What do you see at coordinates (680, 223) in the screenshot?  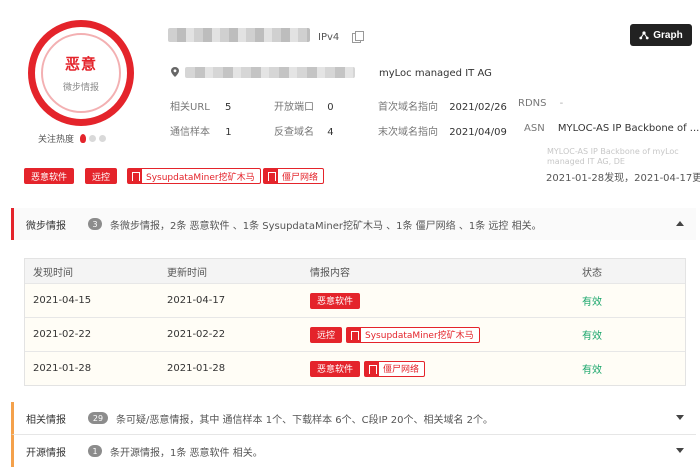 I see `chevron-up-icon` at bounding box center [680, 223].